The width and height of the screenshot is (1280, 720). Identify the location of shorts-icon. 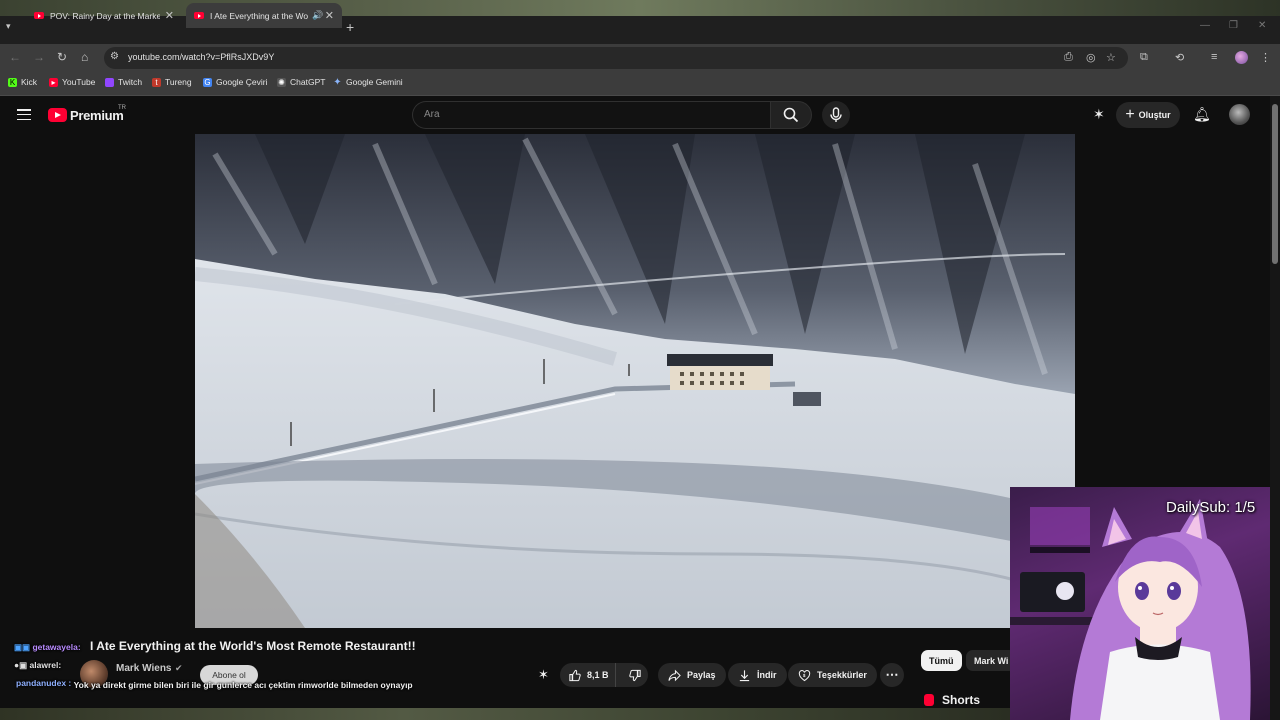
(929, 700).